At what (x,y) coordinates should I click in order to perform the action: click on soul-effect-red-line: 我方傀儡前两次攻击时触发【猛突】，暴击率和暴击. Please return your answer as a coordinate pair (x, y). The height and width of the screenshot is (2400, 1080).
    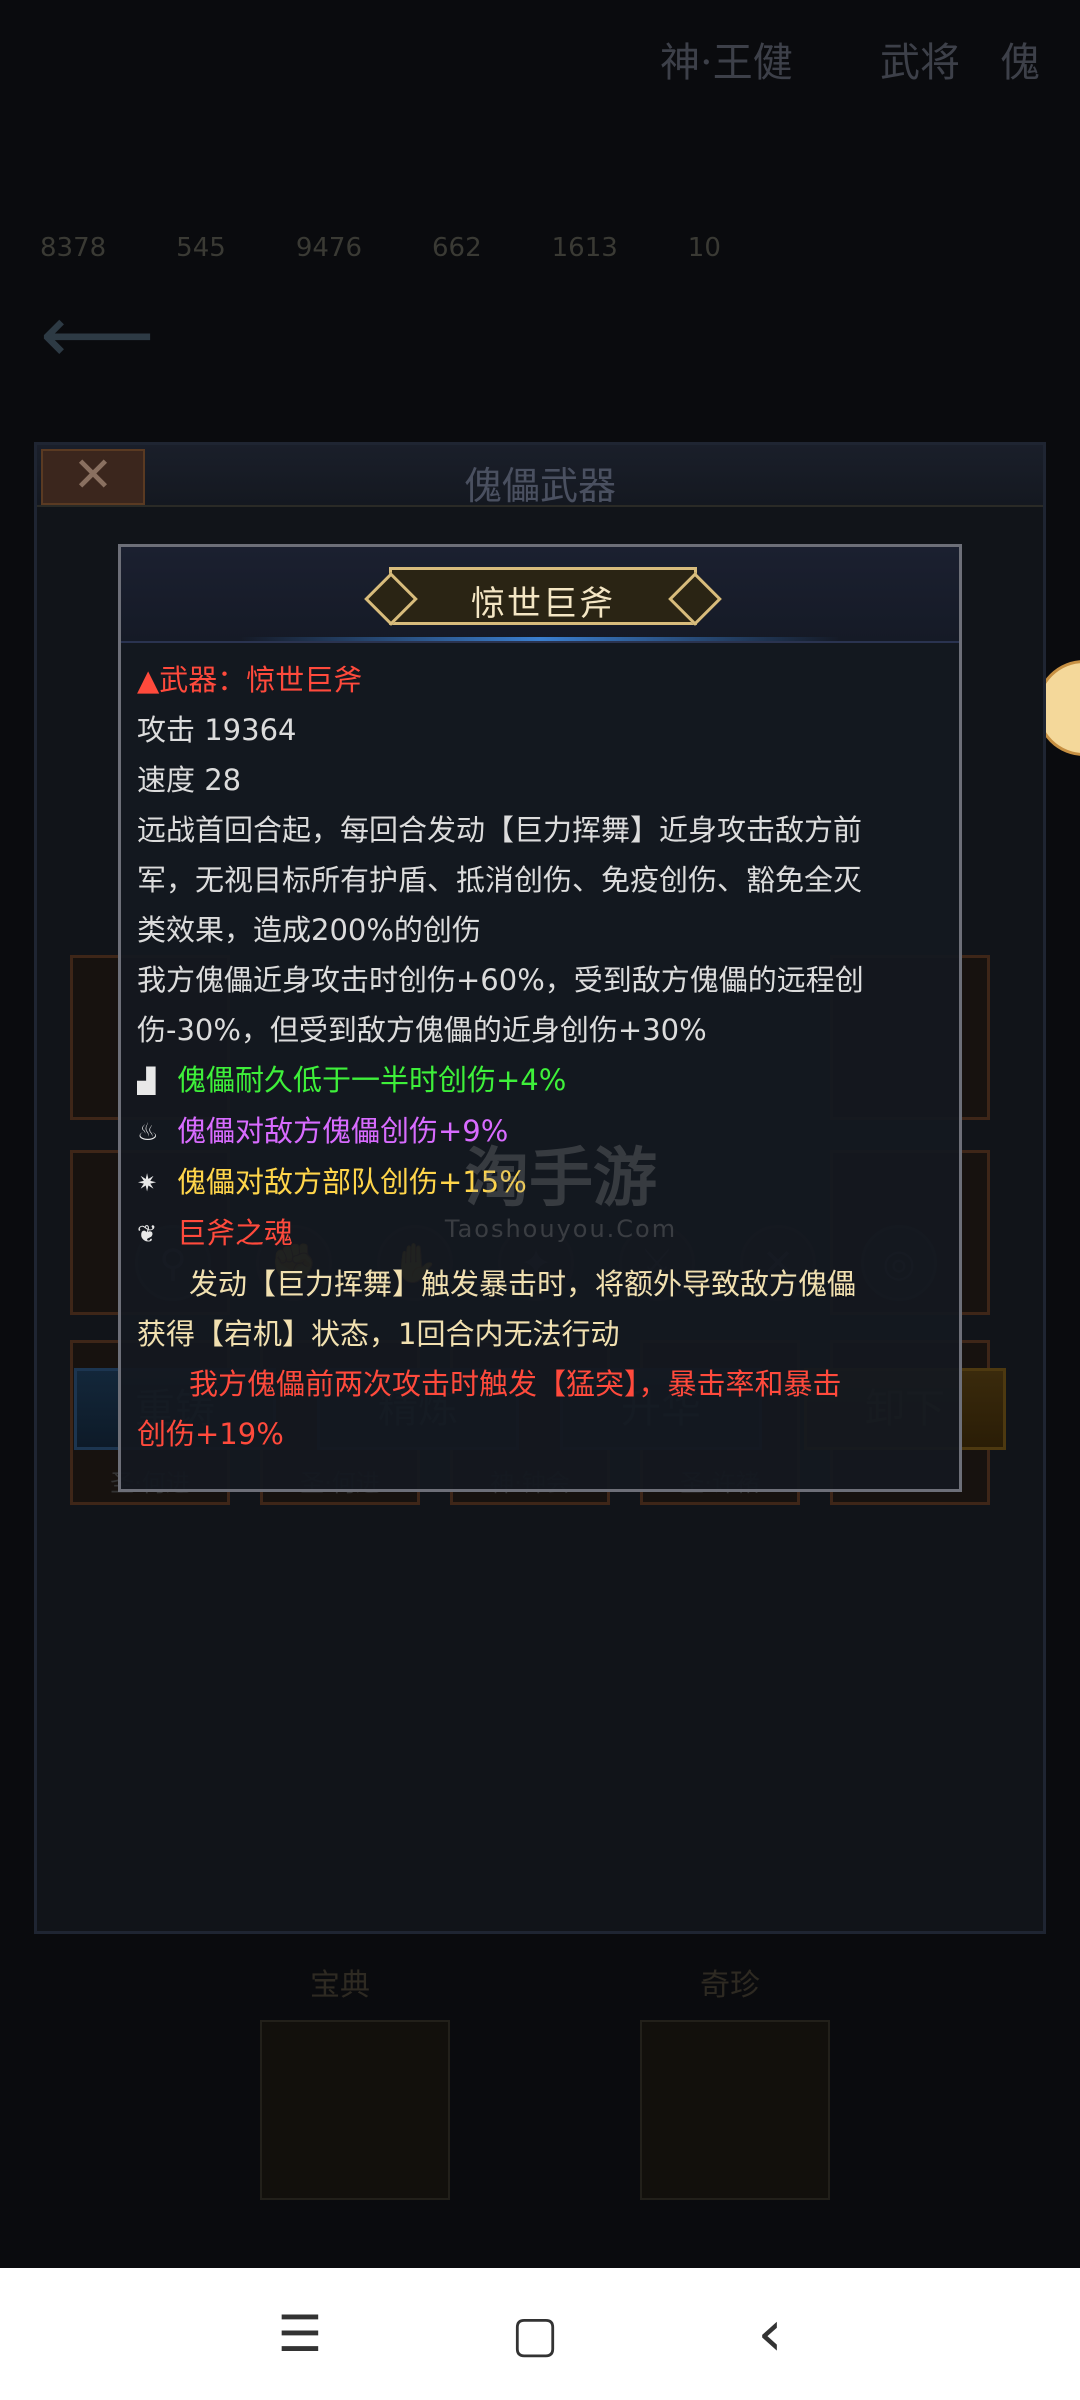
    Looking at the image, I should click on (515, 1384).